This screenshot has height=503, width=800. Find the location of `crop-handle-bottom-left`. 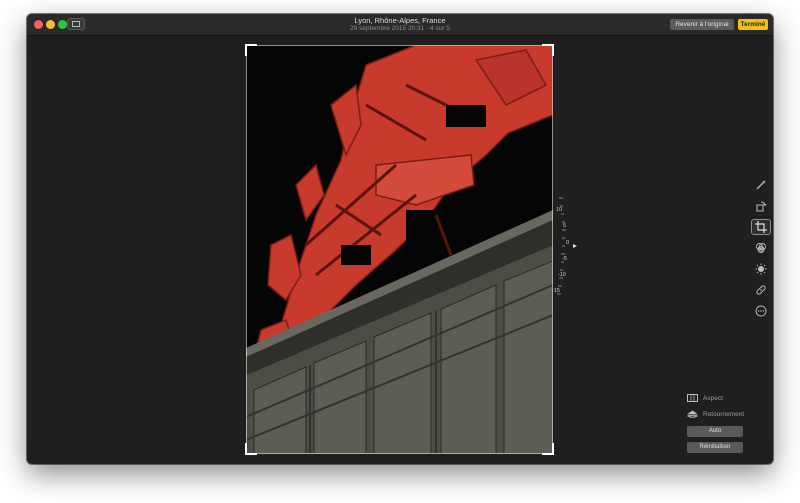

crop-handle-bottom-left is located at coordinates (251, 449).